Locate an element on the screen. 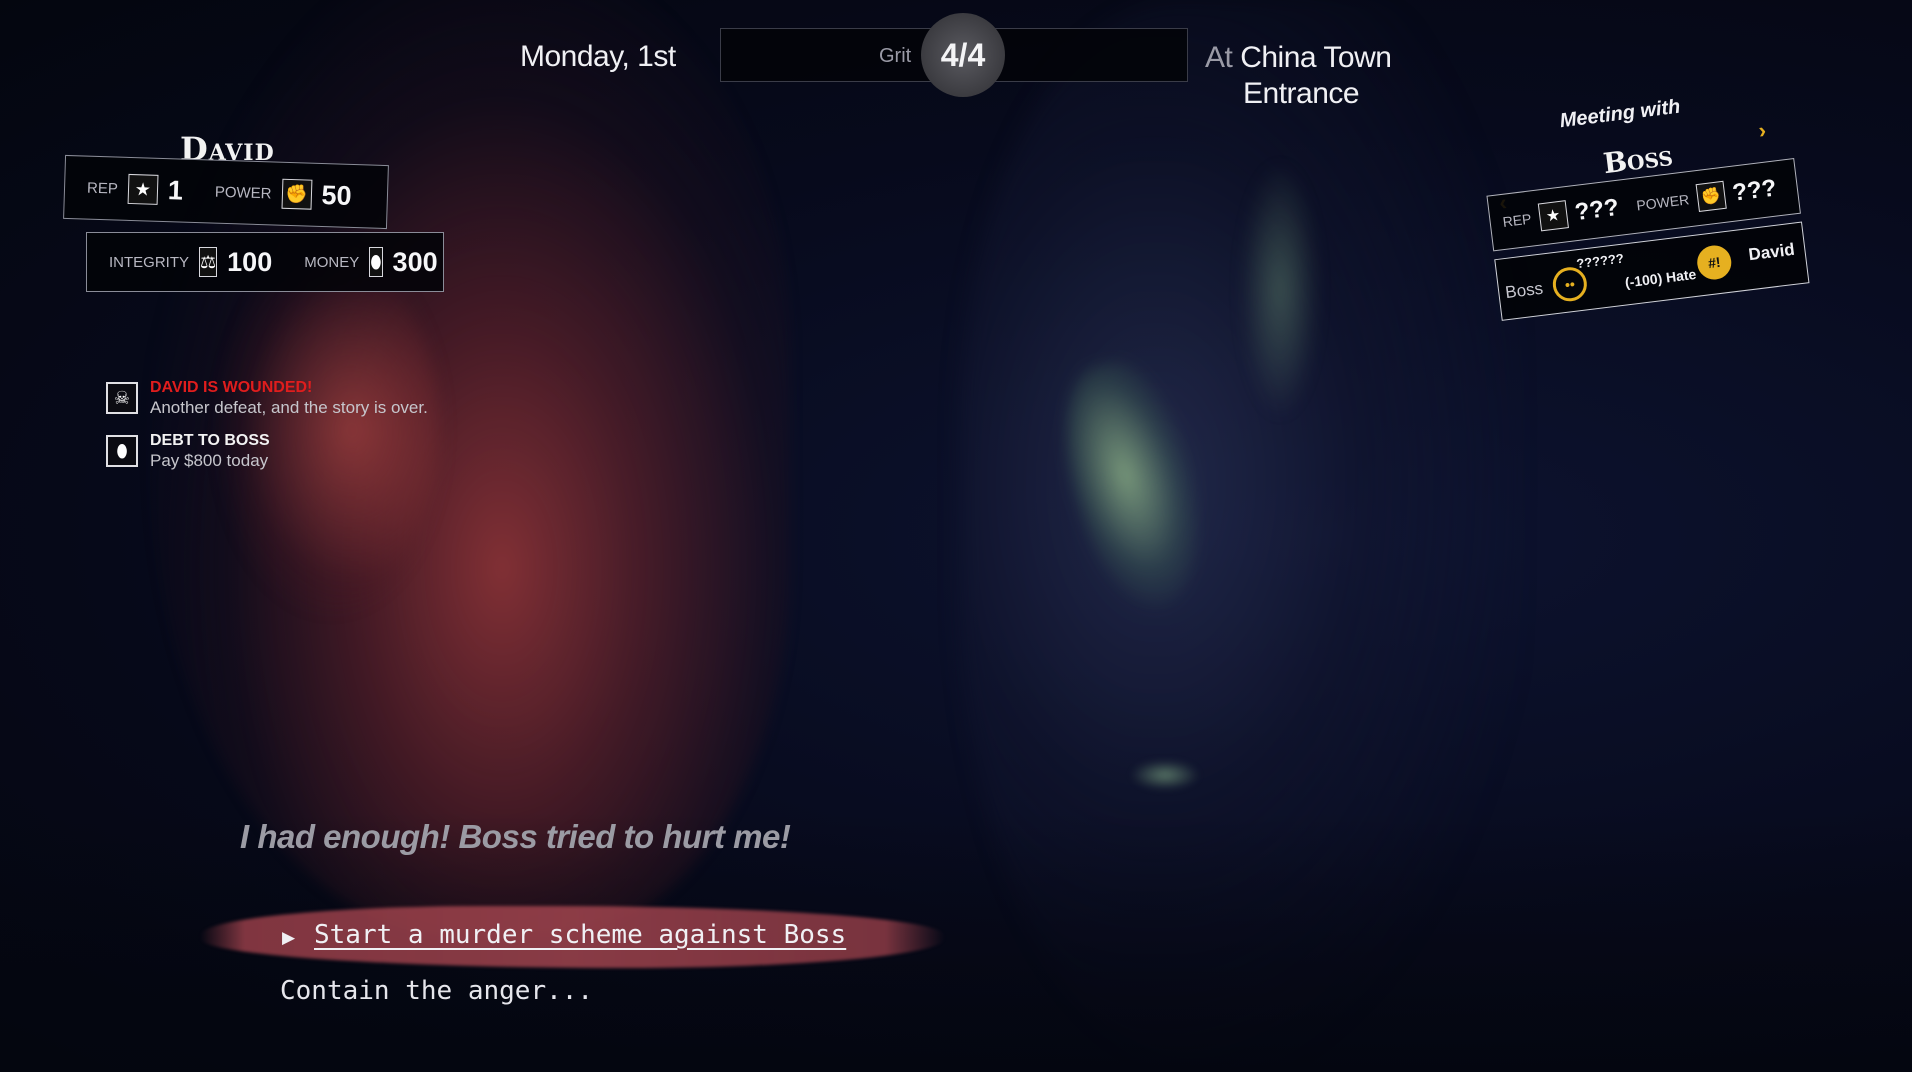  money-value: 300 is located at coordinates (415, 261).